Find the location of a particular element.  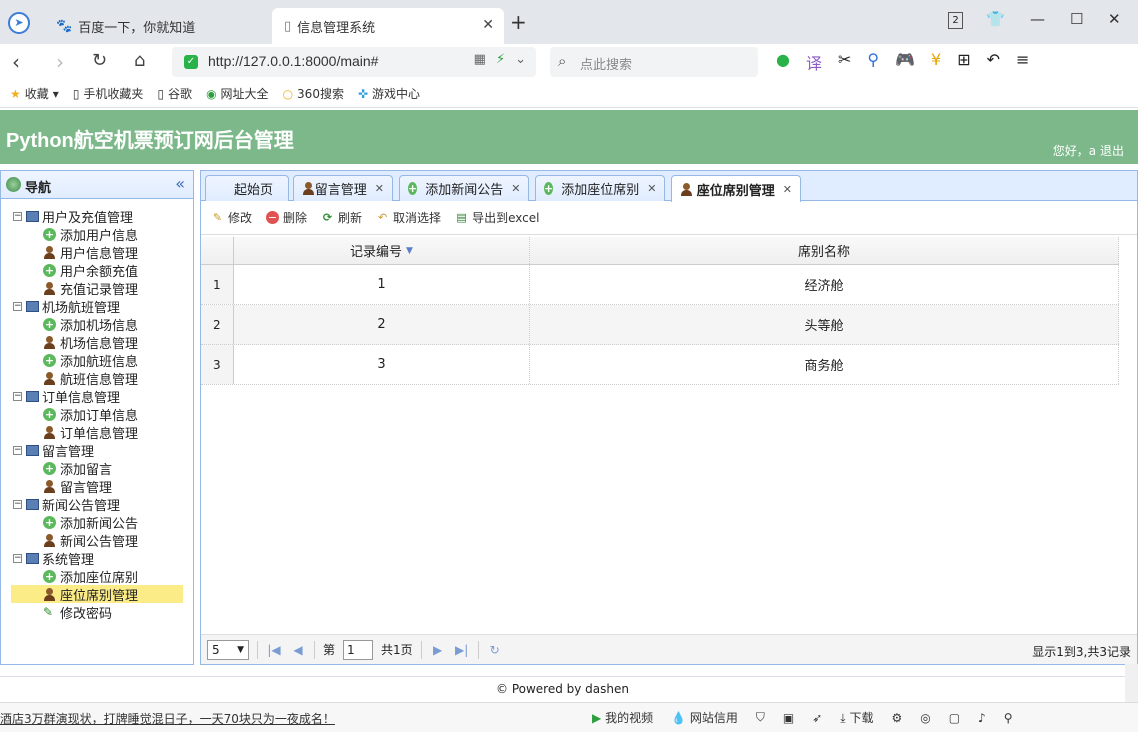

nav-group-airport-flight: − 机场航班管理 is located at coordinates (97, 306).